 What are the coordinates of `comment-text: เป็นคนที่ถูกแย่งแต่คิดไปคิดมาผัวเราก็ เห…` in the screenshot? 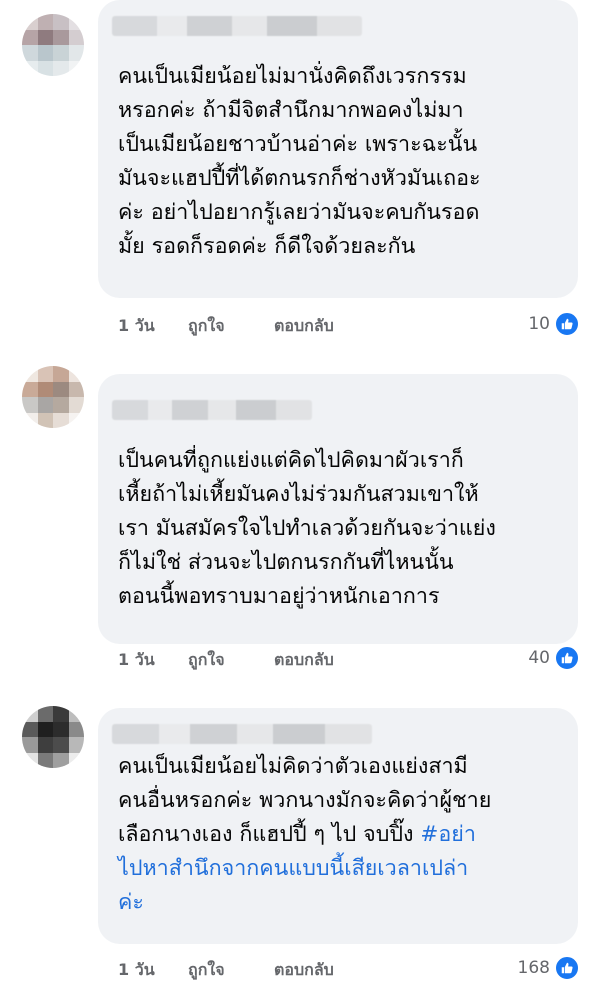 It's located at (307, 528).